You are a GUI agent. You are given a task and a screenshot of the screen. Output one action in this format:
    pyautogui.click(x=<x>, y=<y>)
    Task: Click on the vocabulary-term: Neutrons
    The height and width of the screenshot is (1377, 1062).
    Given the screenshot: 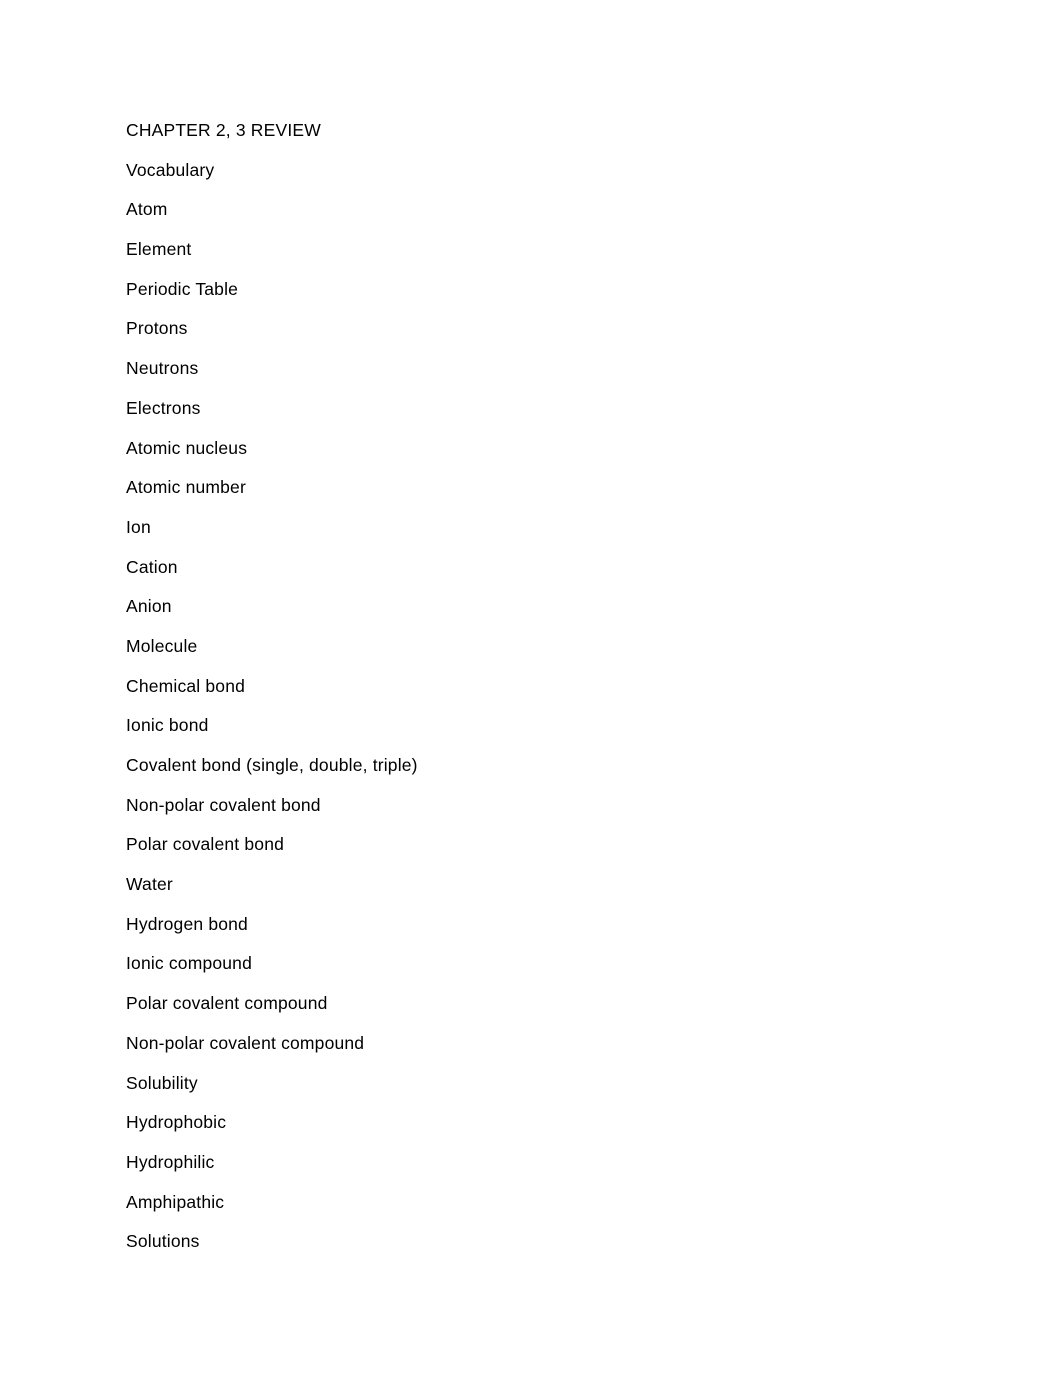 What is the action you would take?
    pyautogui.click(x=162, y=368)
    